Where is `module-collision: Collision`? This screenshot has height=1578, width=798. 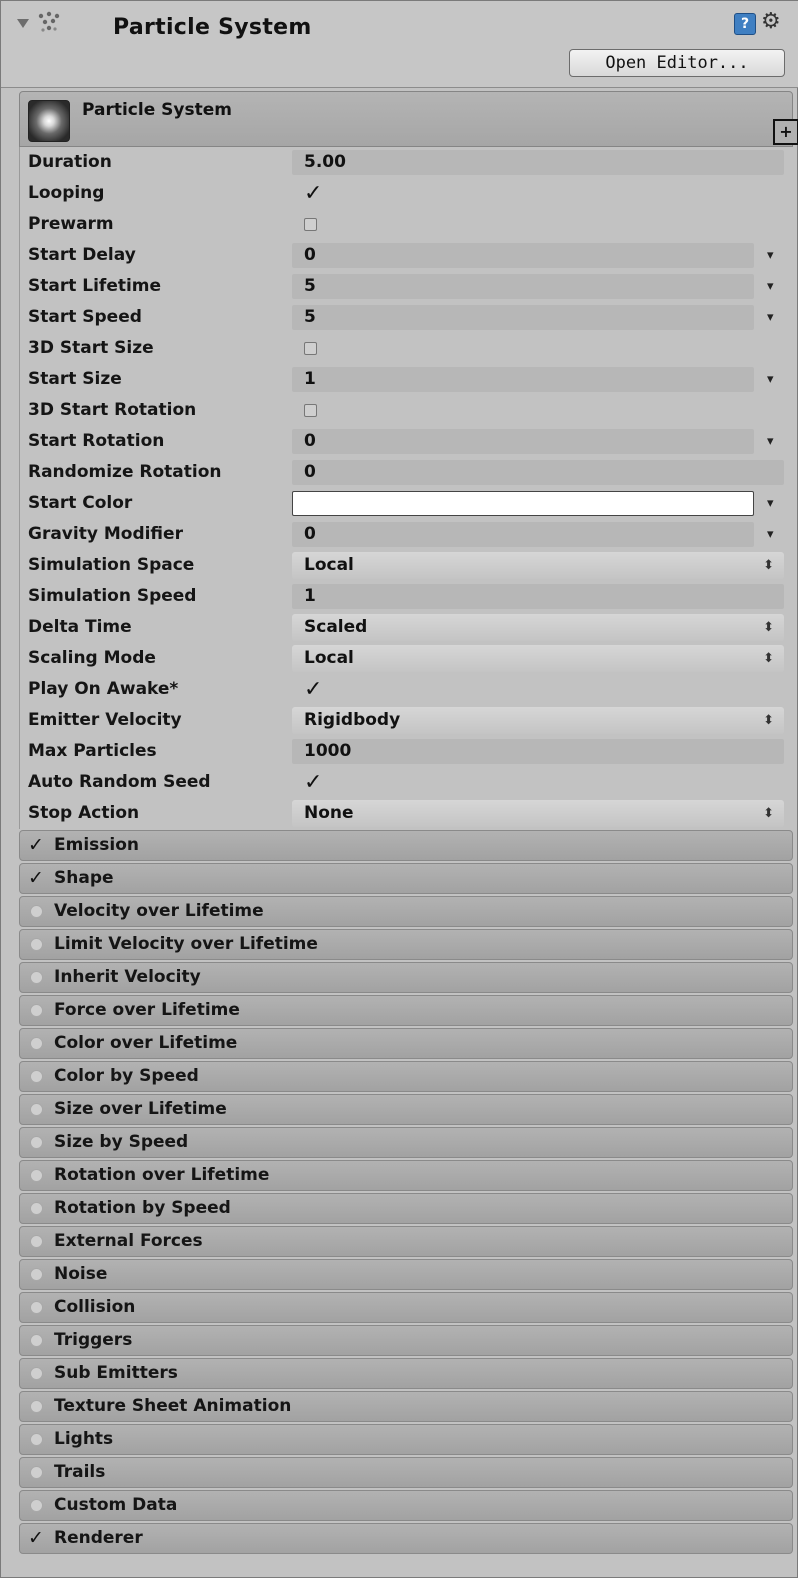
module-collision: Collision is located at coordinates (406, 1307).